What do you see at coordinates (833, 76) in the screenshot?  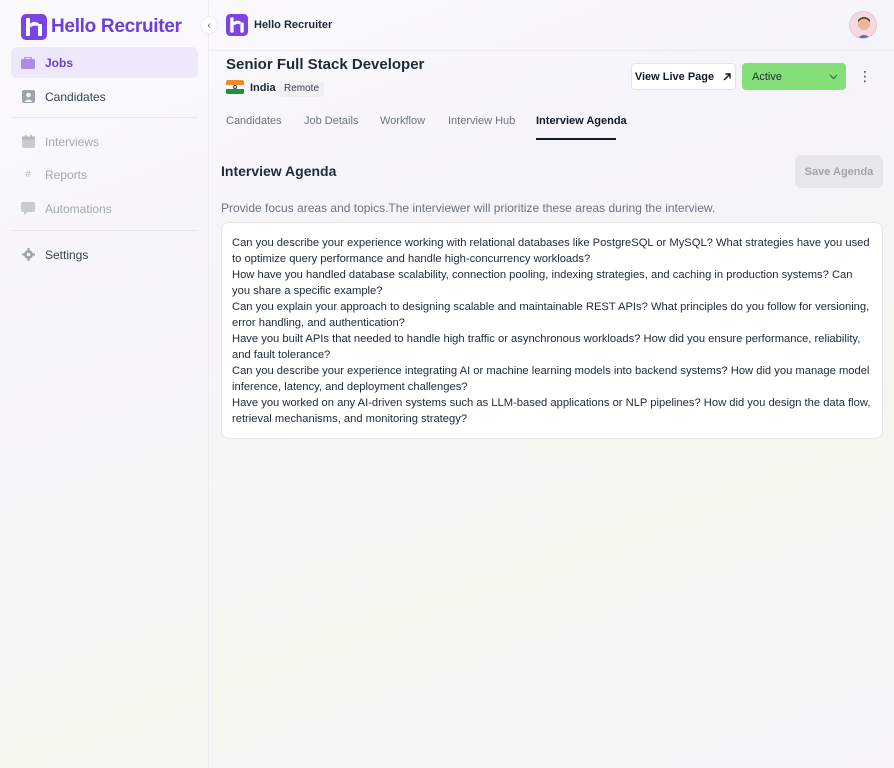 I see `chevron-down-icon` at bounding box center [833, 76].